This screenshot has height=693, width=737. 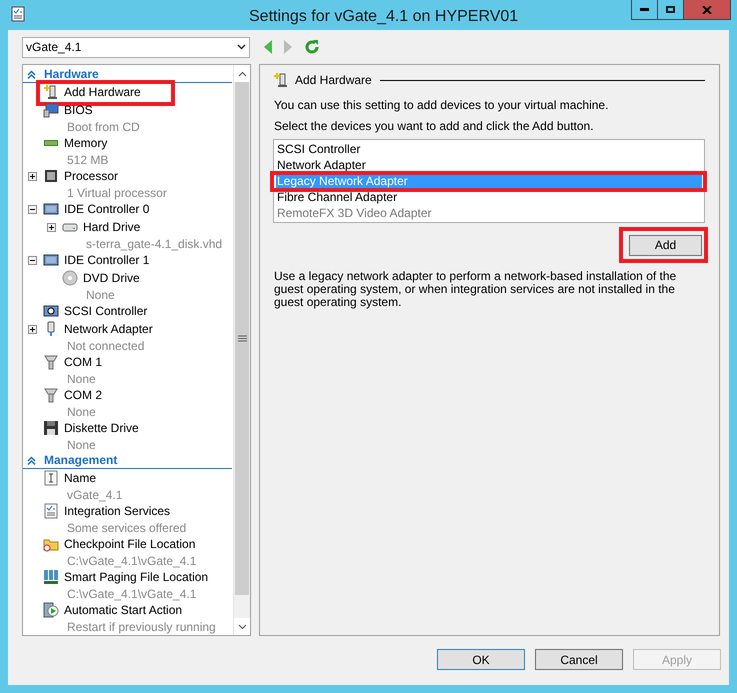 I want to click on tree-item-detail: Some services offered, so click(x=126, y=528).